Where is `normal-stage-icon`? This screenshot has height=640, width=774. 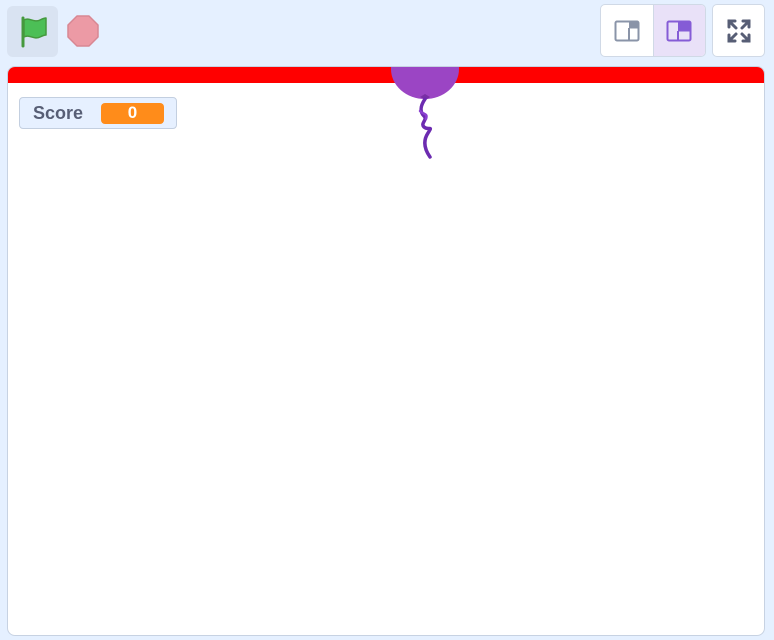 normal-stage-icon is located at coordinates (679, 30).